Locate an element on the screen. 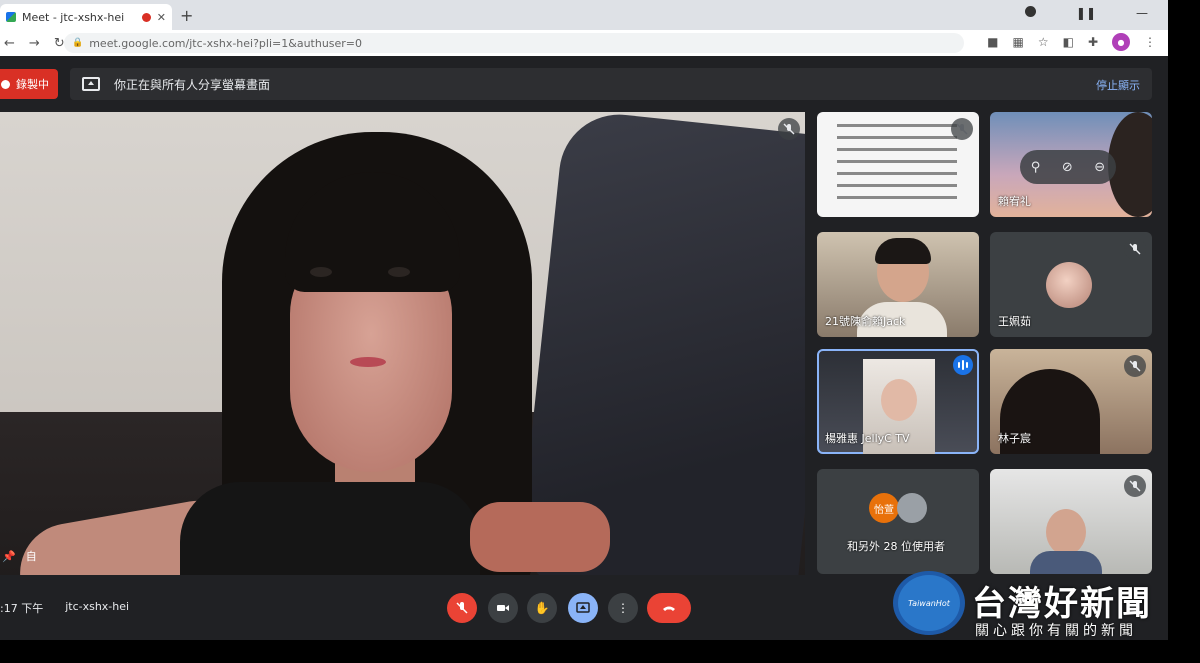 The width and height of the screenshot is (1200, 663). present-button is located at coordinates (583, 608).